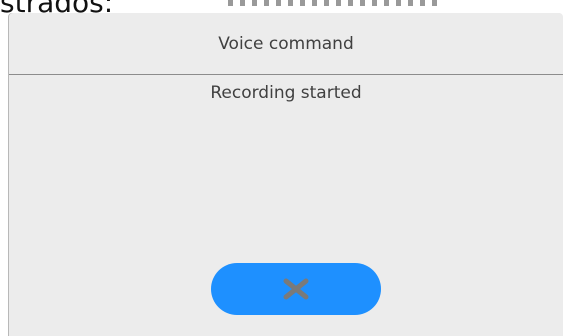 The image size is (563, 336). I want to click on dialog-title: Voice command, so click(286, 43).